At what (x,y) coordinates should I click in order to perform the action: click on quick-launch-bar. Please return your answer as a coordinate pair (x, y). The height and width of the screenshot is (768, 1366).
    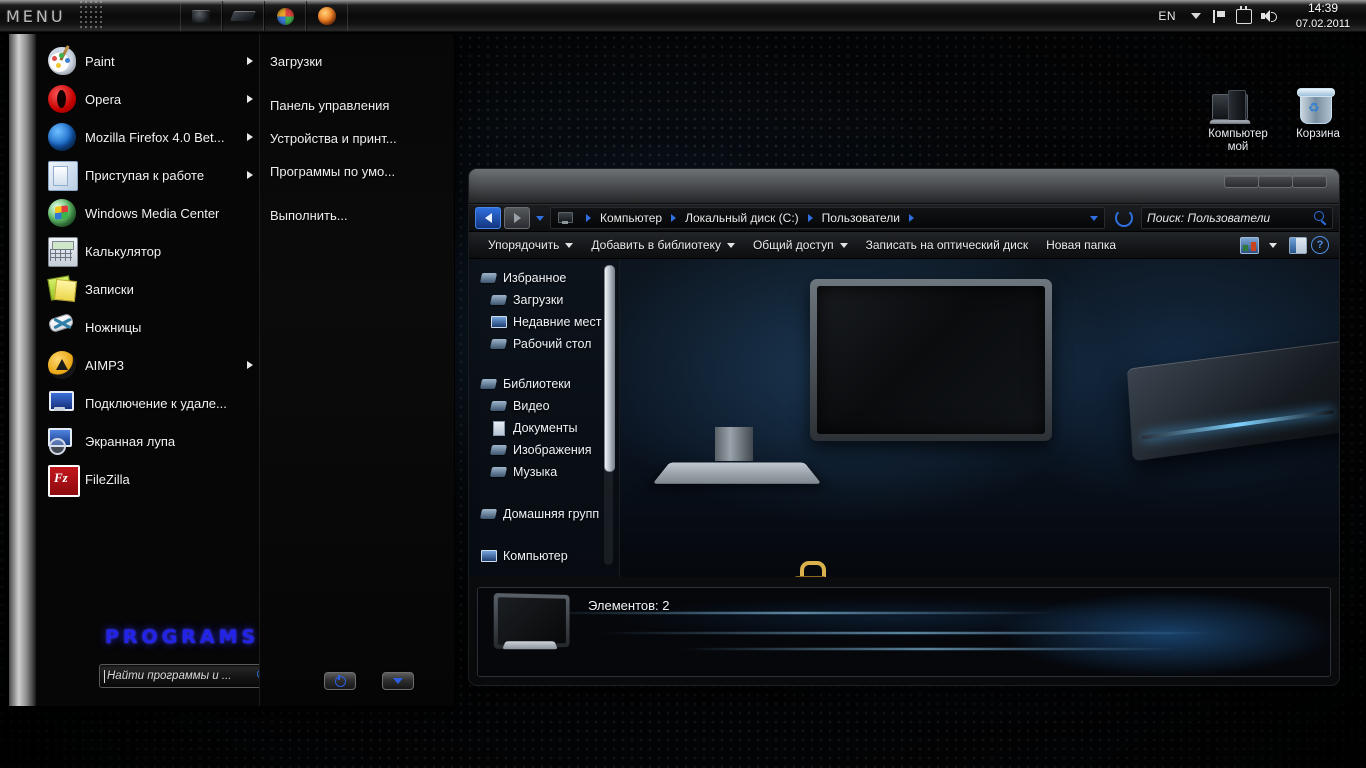
    Looking at the image, I should click on (264, 16).